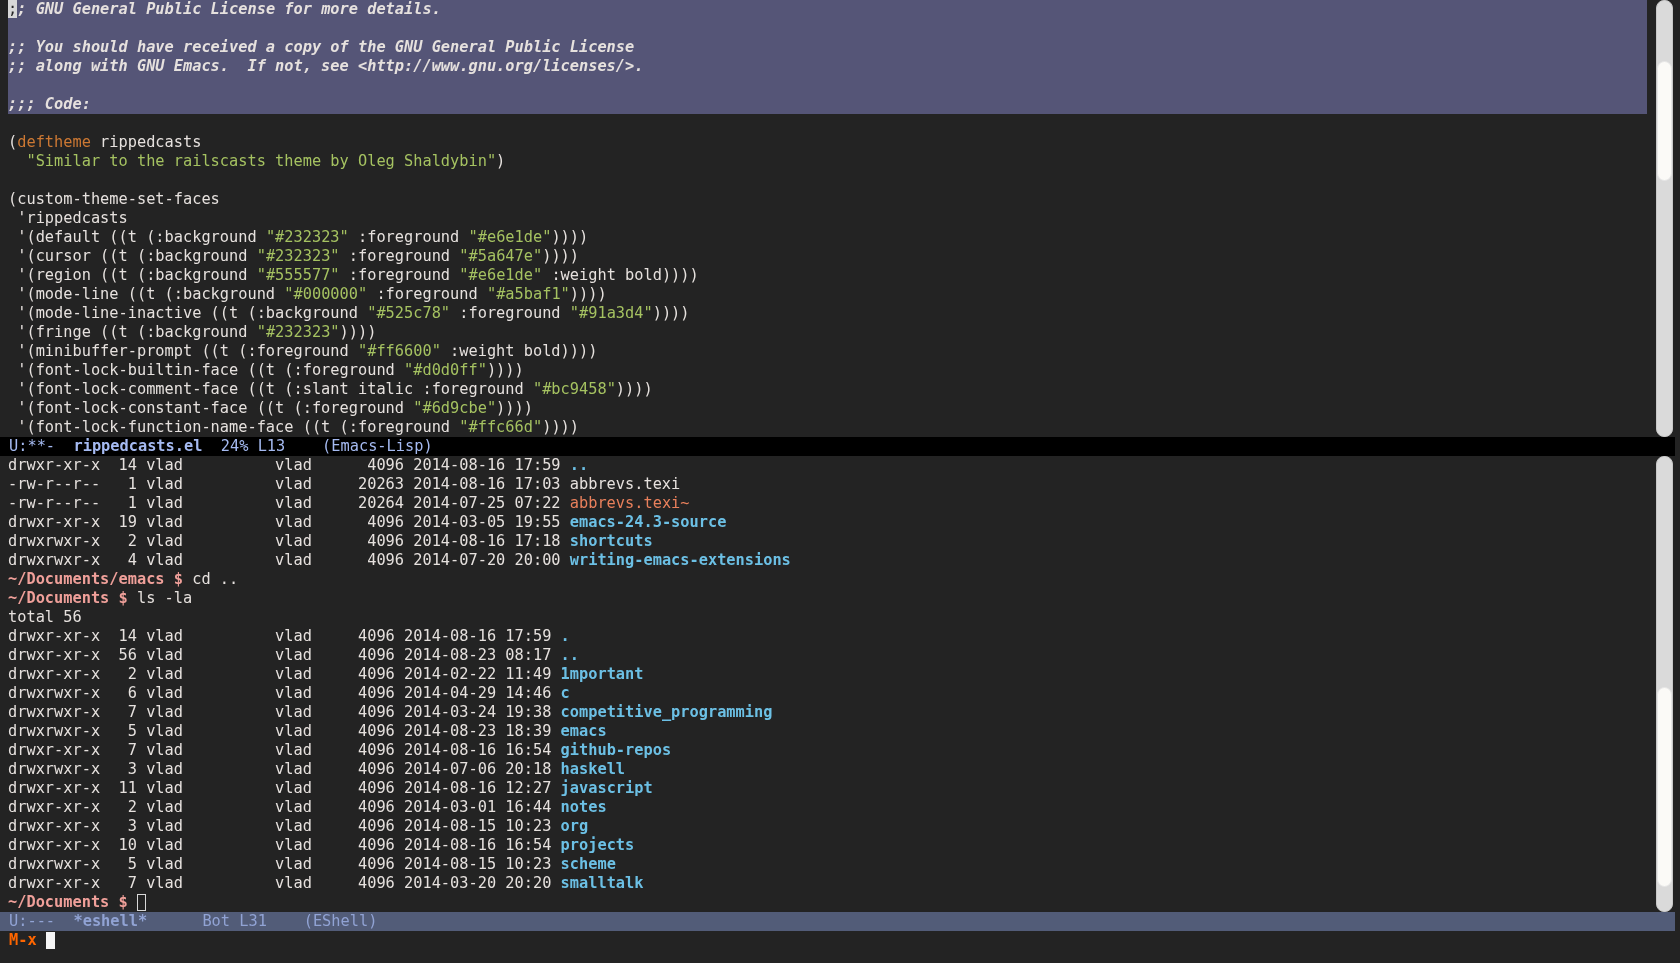 This screenshot has width=1680, height=963. What do you see at coordinates (308, 807) in the screenshot?
I see `code-line: drwxr-xr-x 2 vlad vlad 4096 2014-03-01 16:44 notes` at bounding box center [308, 807].